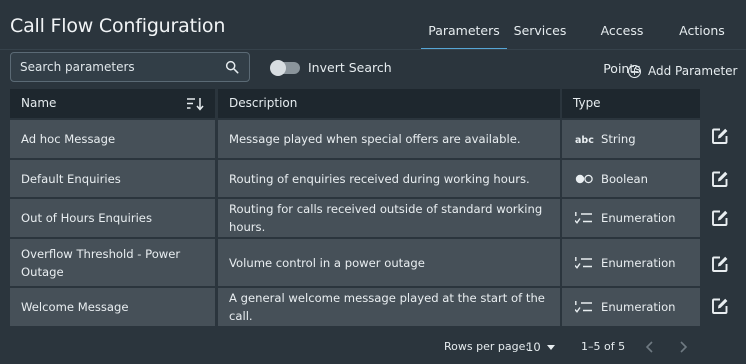  What do you see at coordinates (464, 31) in the screenshot?
I see `tab-parameters: Parameters` at bounding box center [464, 31].